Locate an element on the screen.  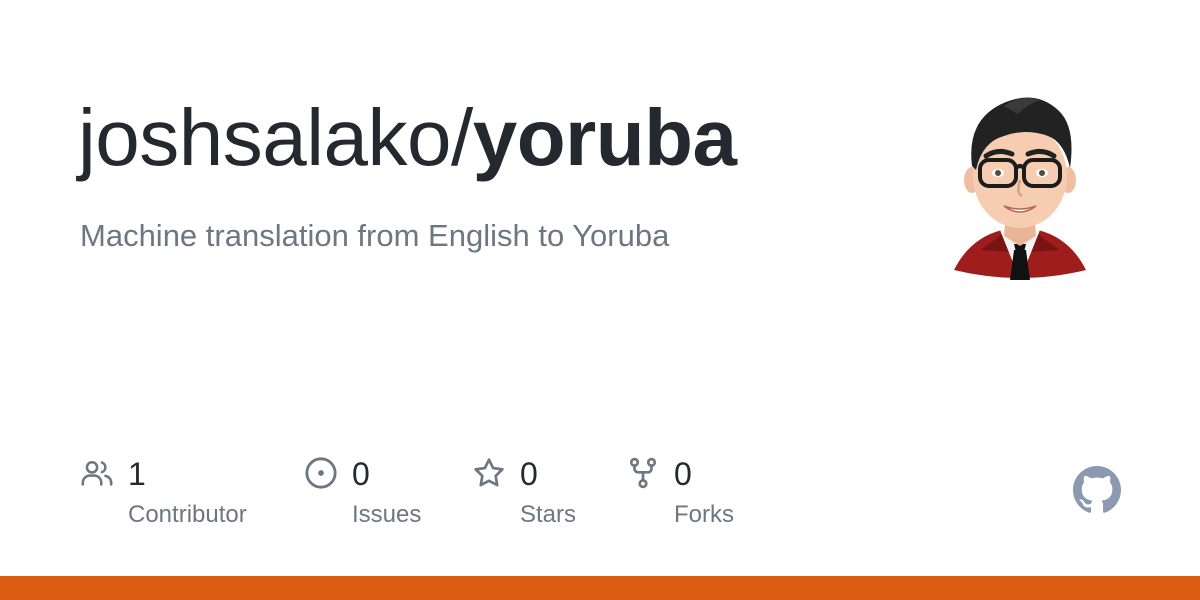
contributors-label: Contributor is located at coordinates (187, 514).